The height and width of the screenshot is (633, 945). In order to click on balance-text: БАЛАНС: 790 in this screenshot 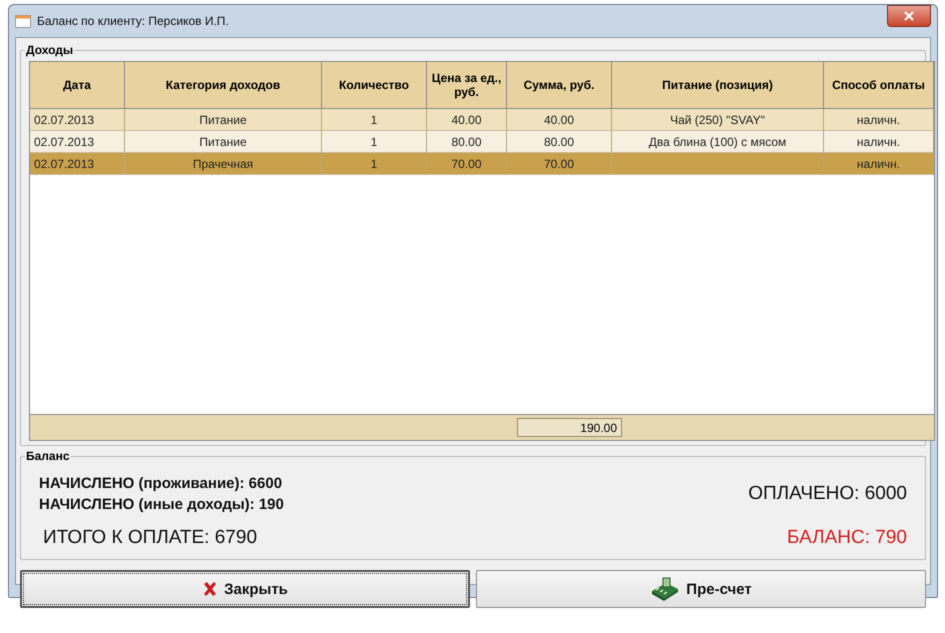, I will do `click(847, 538)`.